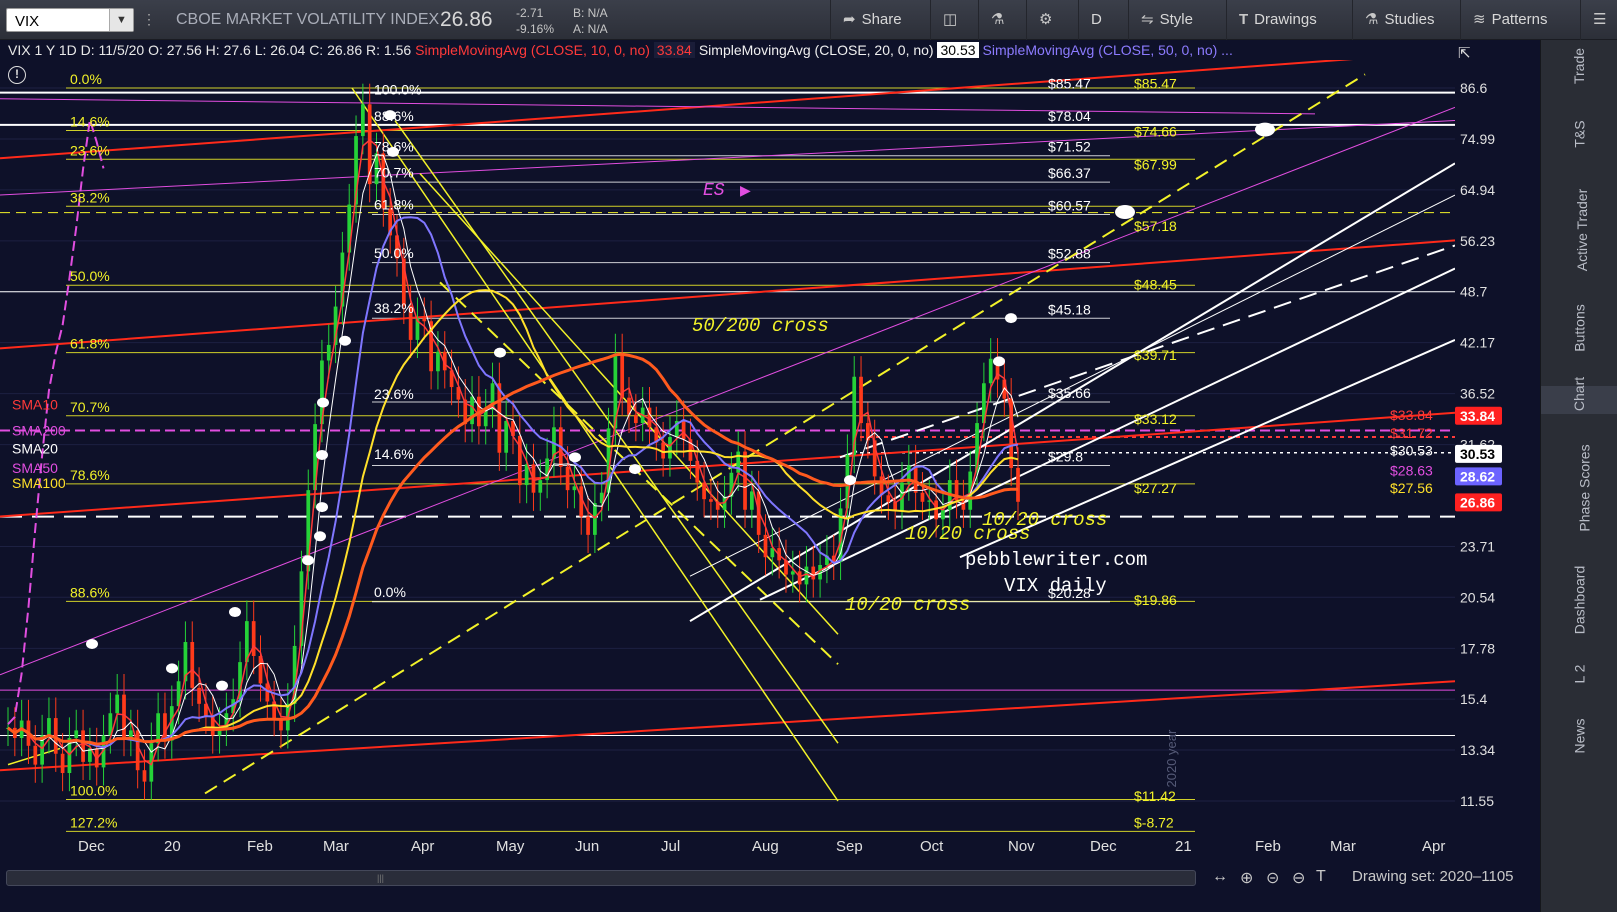 The height and width of the screenshot is (912, 1617). What do you see at coordinates (1069, 147) in the screenshot?
I see `price-label: $71.52` at bounding box center [1069, 147].